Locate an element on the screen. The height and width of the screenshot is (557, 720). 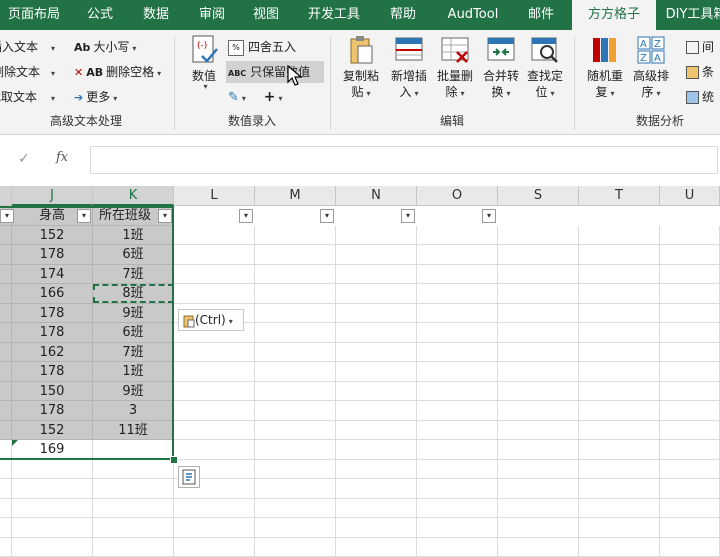
insert-text-button: 插入文本▾ is located at coordinates (27, 47).